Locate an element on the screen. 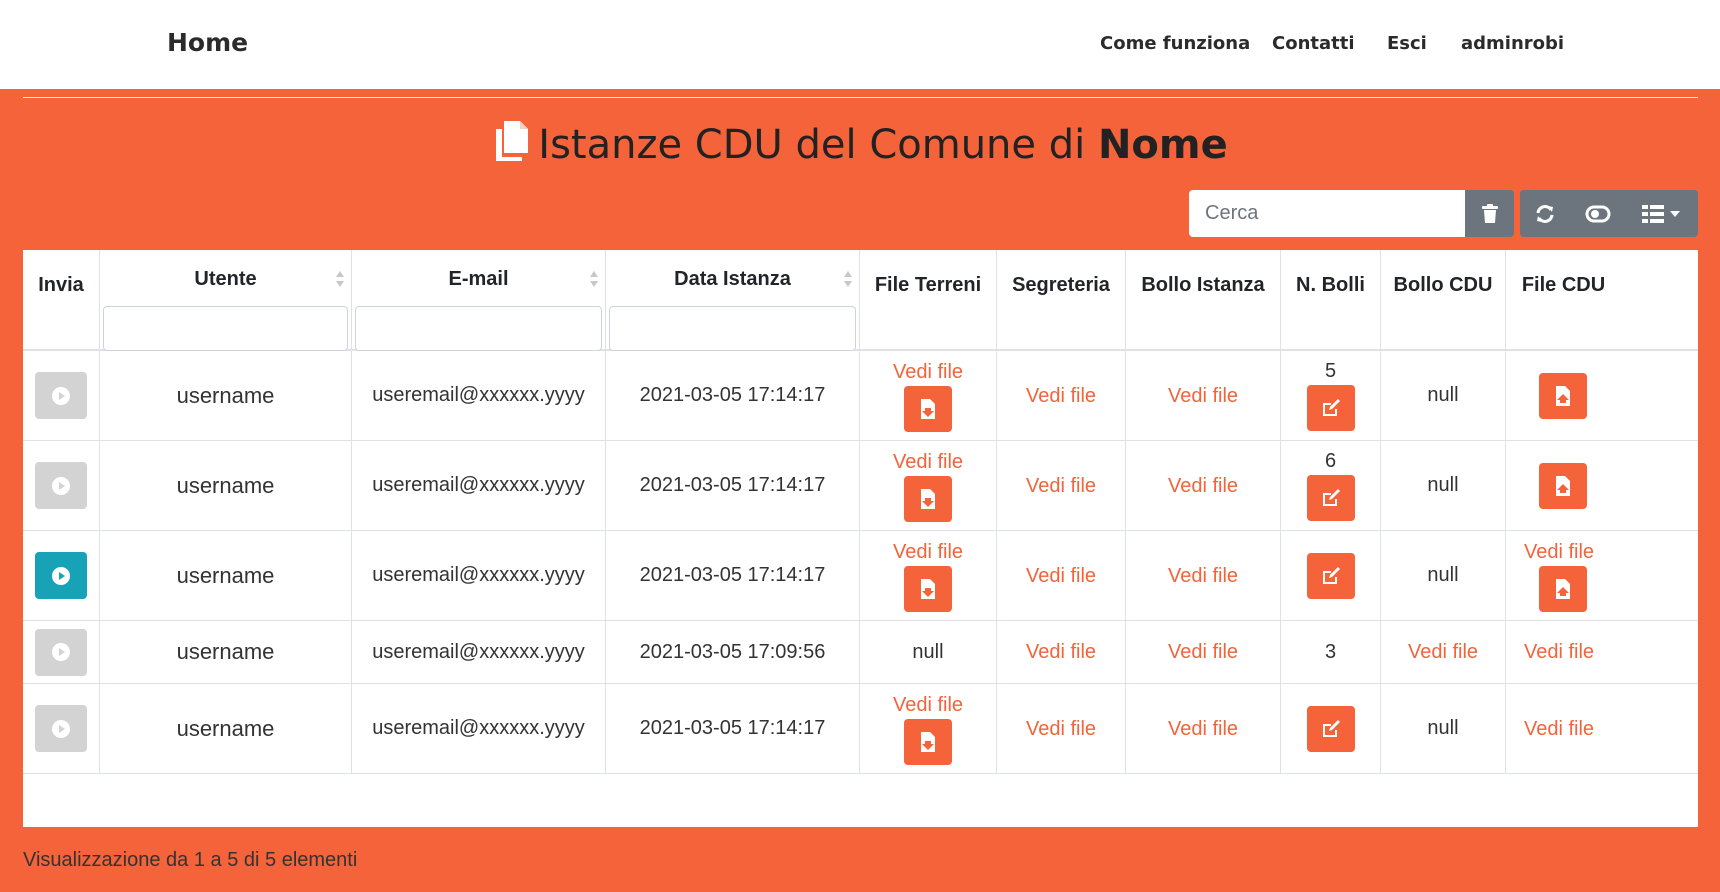 This screenshot has width=1720, height=892. refresh-button is located at coordinates (1545, 213).